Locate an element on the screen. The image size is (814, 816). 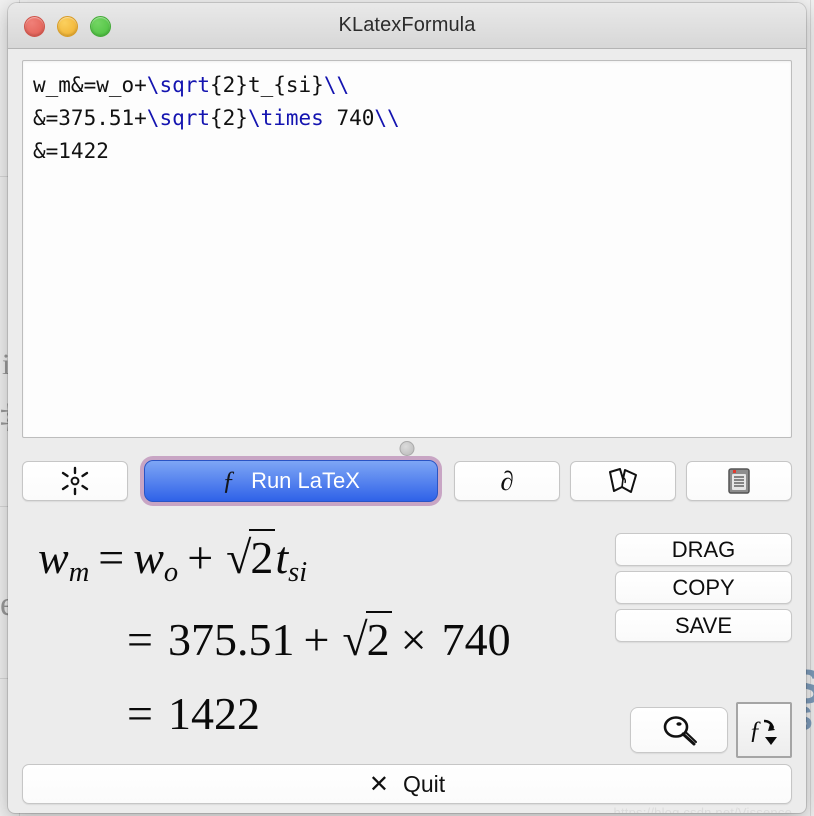
splitter-grip-handle is located at coordinates (407, 448).